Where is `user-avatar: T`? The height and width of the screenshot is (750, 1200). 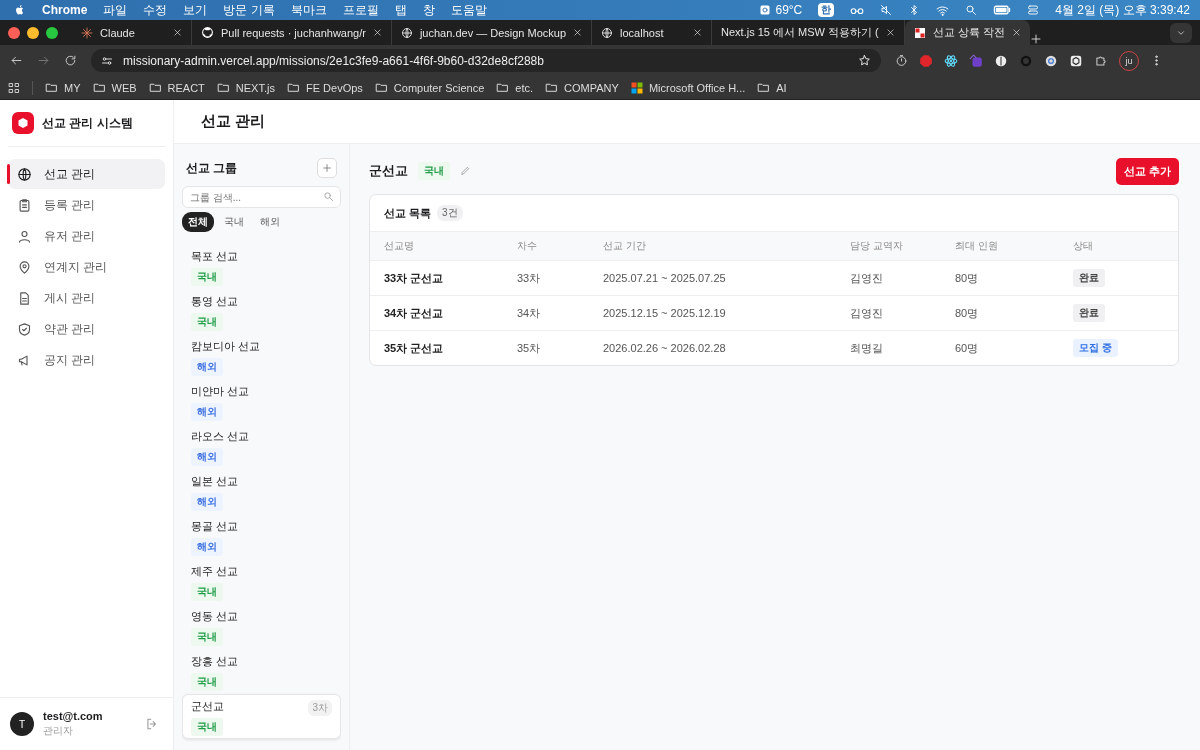 user-avatar: T is located at coordinates (22, 724).